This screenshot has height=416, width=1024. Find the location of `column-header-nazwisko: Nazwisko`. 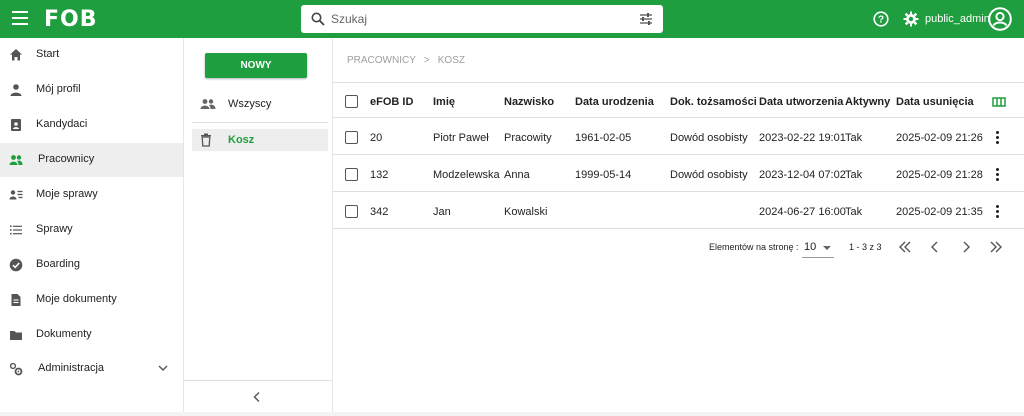

column-header-nazwisko: Nazwisko is located at coordinates (529, 102).